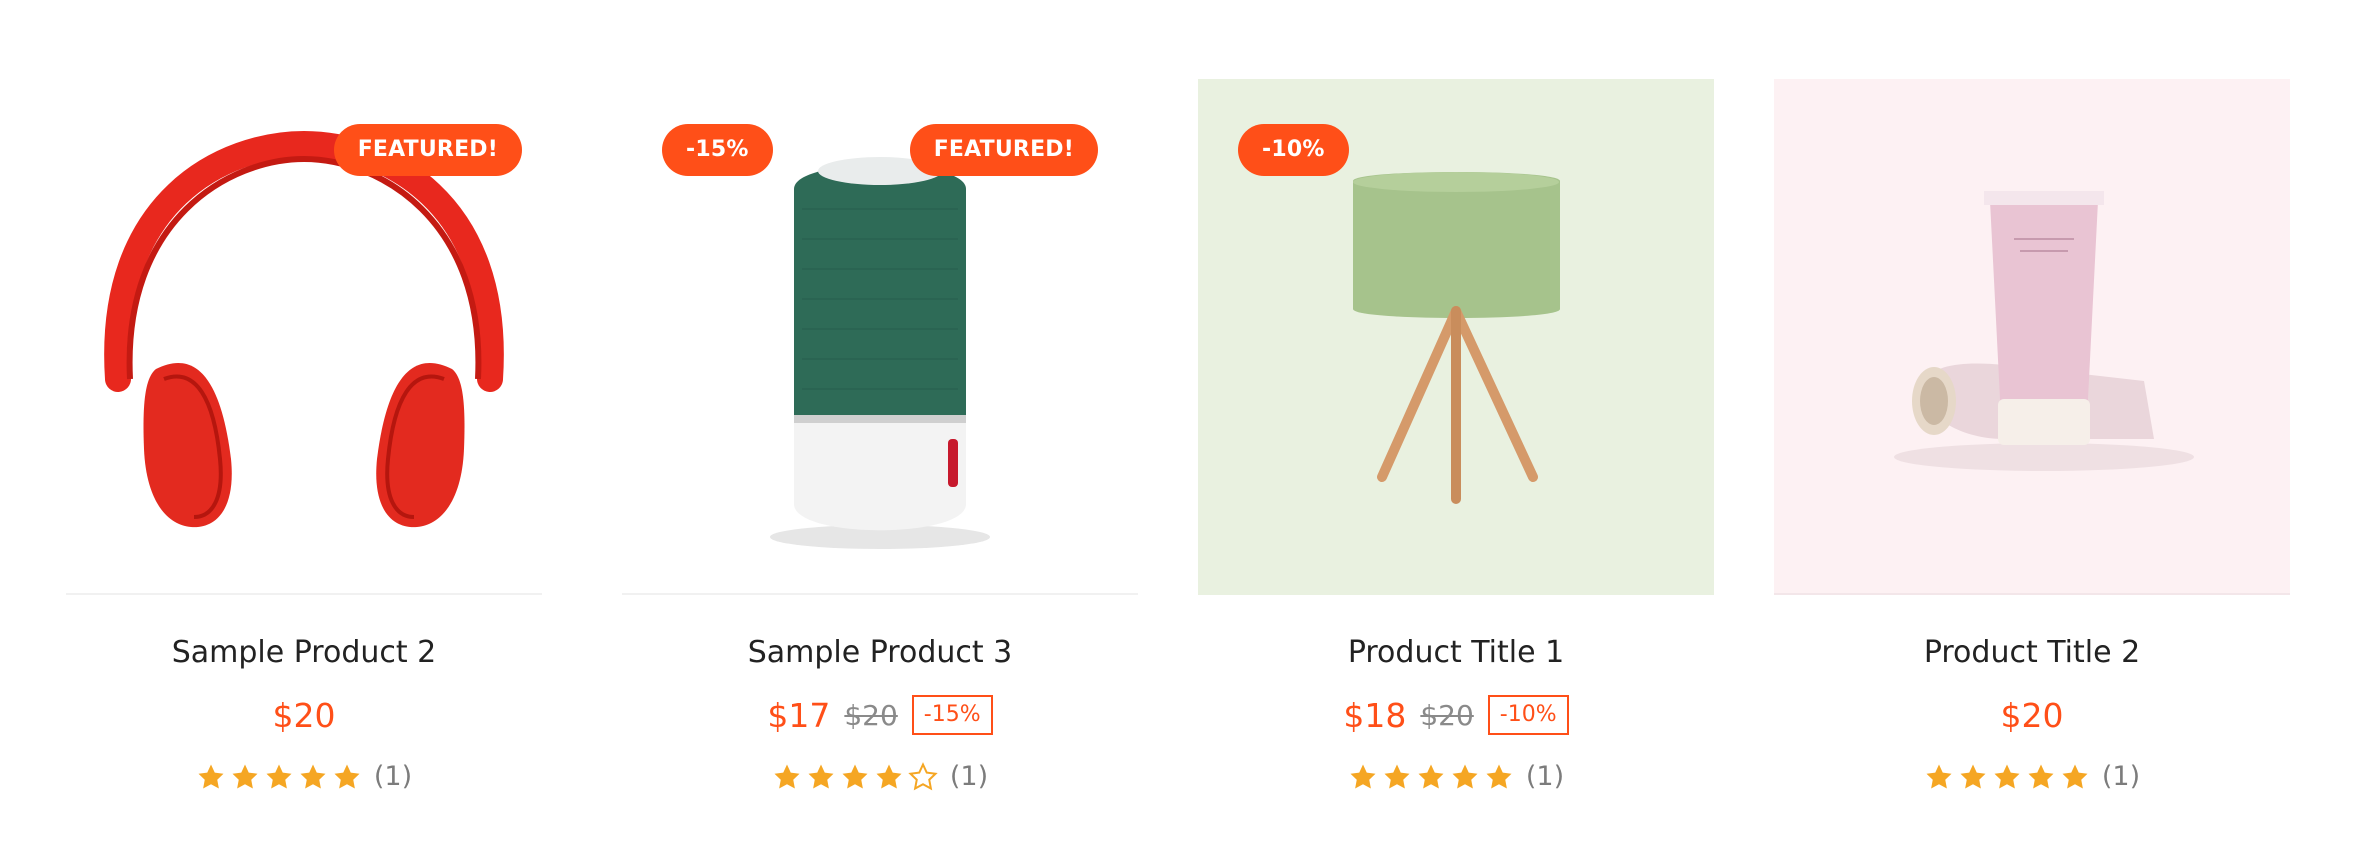  What do you see at coordinates (880, 337) in the screenshot?
I see `product-image-link: -15% FEATURED!` at bounding box center [880, 337].